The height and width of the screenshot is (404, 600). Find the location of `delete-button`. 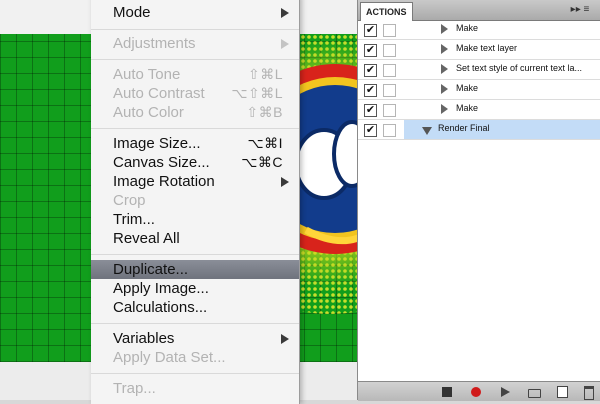

delete-button is located at coordinates (588, 393).